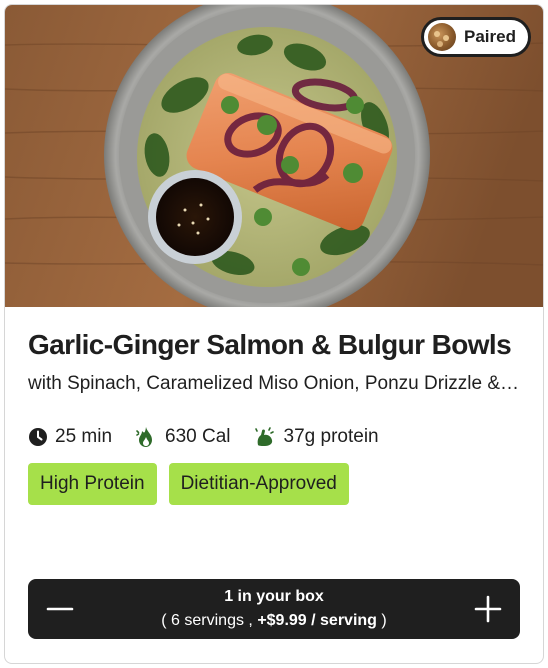 The width and height of the screenshot is (548, 668). What do you see at coordinates (278, 345) in the screenshot?
I see `recipe-title: Garlic-Ginger Salmon & Bulgur Bowls` at bounding box center [278, 345].